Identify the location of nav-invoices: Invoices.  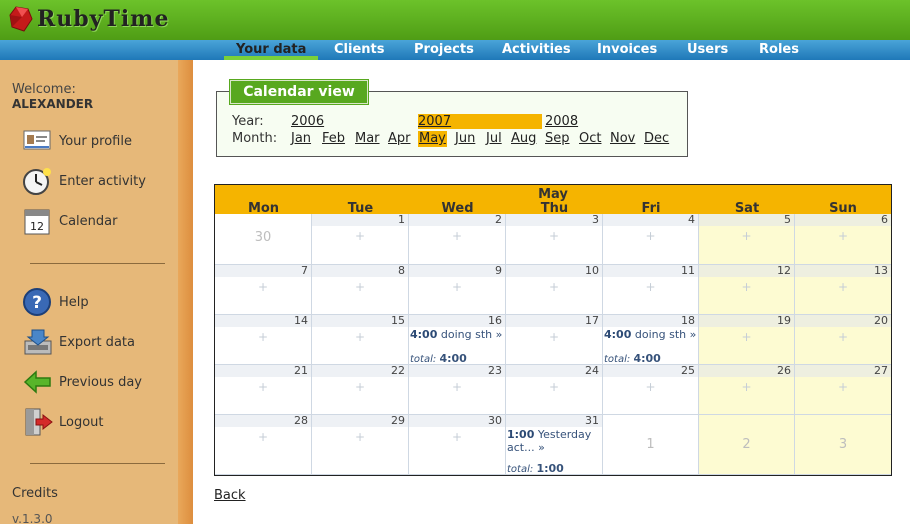
(627, 50).